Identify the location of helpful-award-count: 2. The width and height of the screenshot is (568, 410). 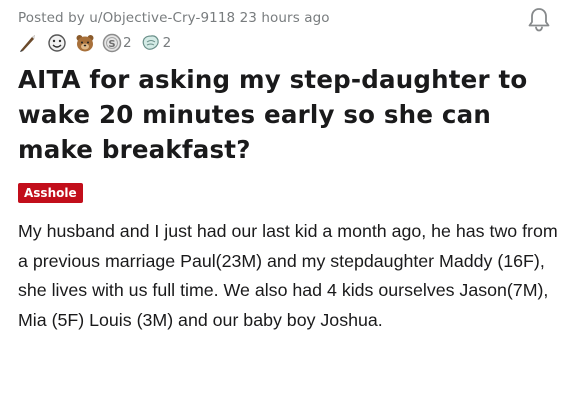
(167, 43).